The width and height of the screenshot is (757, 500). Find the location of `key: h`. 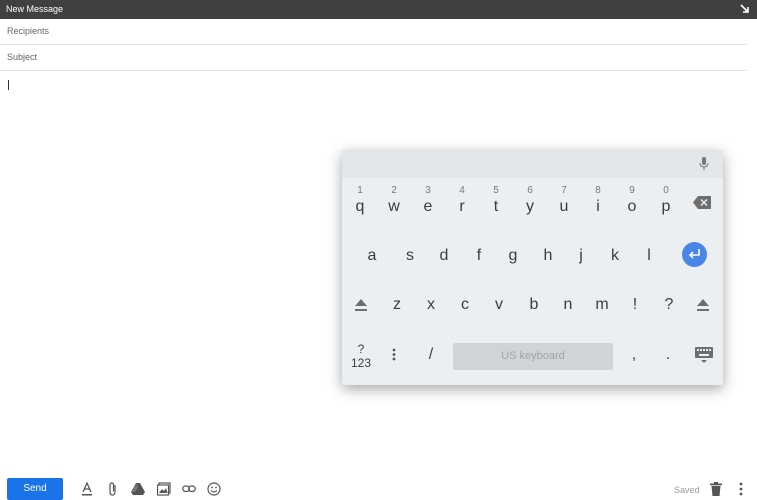

key: h is located at coordinates (548, 256).